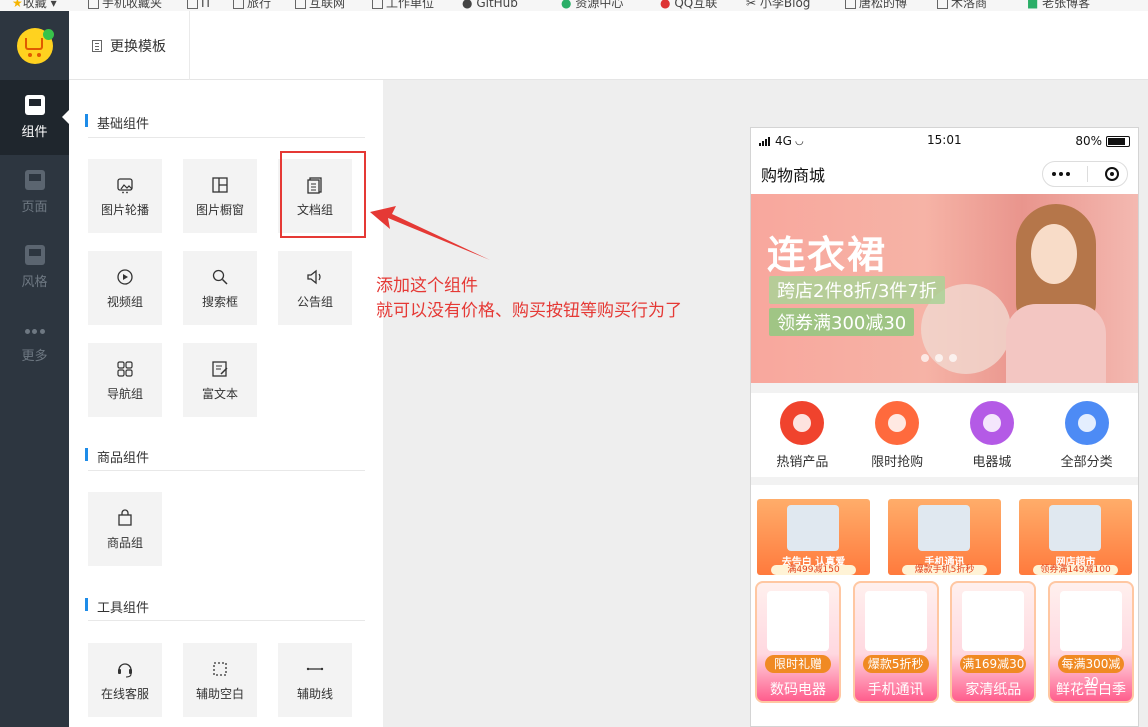 The width and height of the screenshot is (1148, 727). Describe the element at coordinates (802, 422) in the screenshot. I see `flame-icon` at that location.